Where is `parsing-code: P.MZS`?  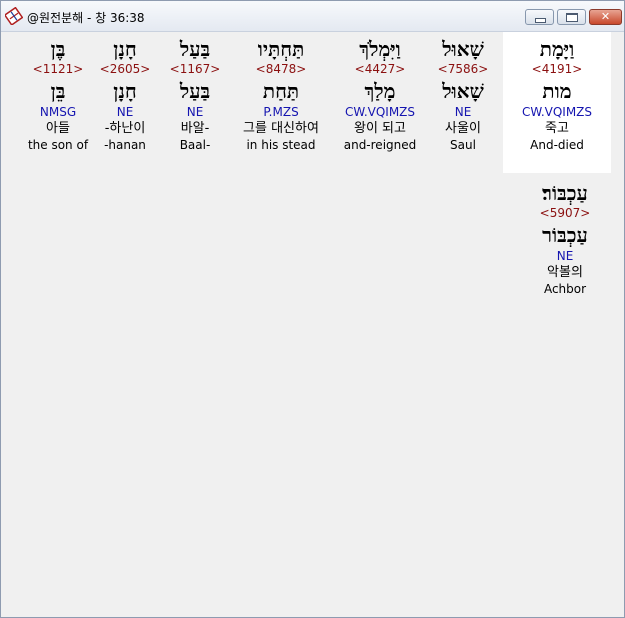 parsing-code: P.MZS is located at coordinates (281, 112).